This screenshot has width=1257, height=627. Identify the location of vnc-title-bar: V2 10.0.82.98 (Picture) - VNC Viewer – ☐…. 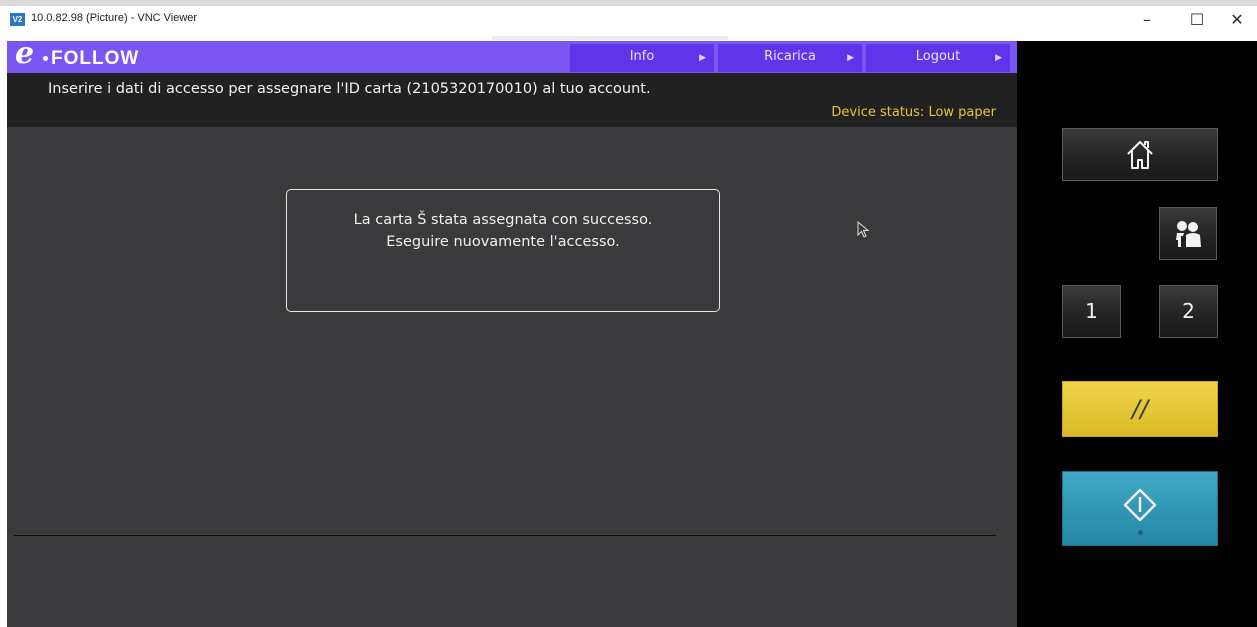
(628, 20).